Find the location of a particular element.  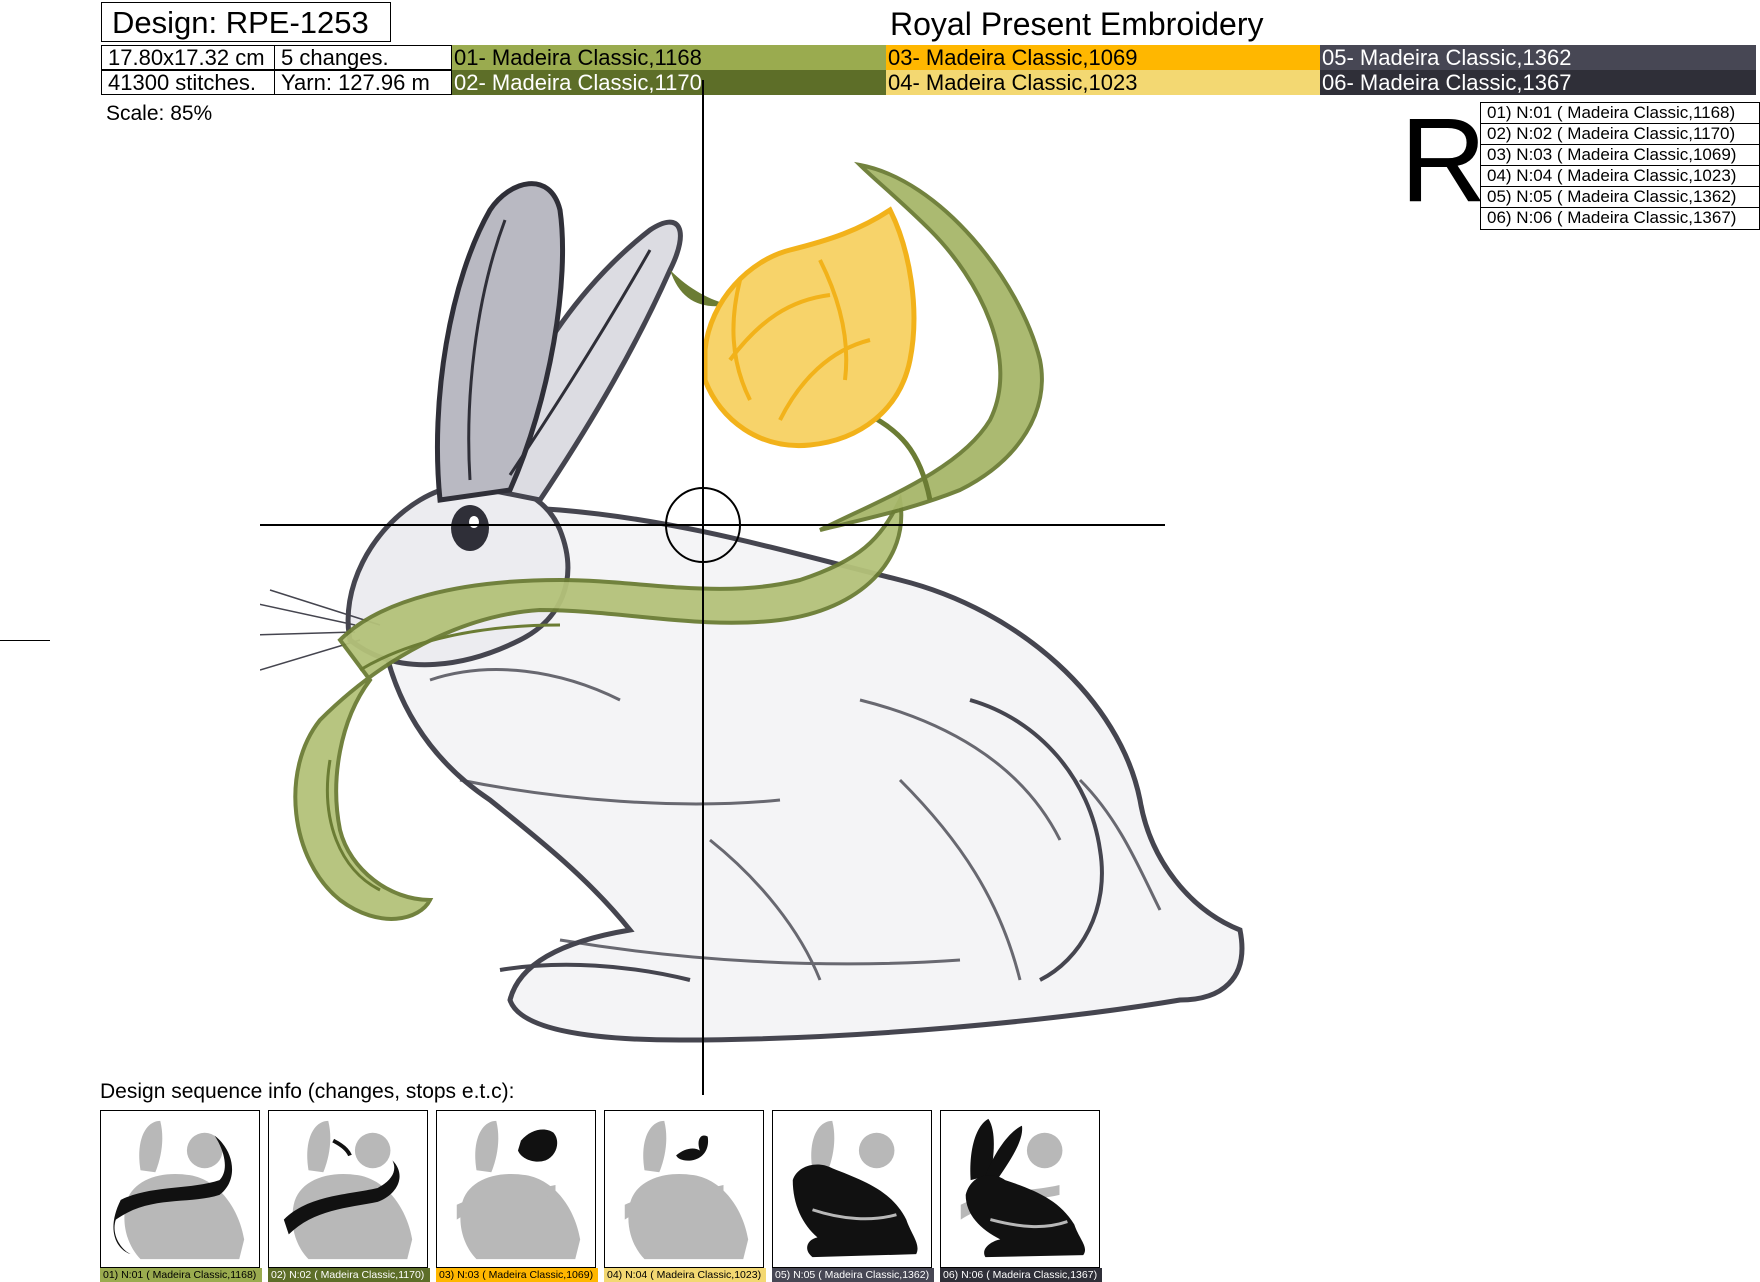

color-changes: 5 changes. is located at coordinates (363, 57).